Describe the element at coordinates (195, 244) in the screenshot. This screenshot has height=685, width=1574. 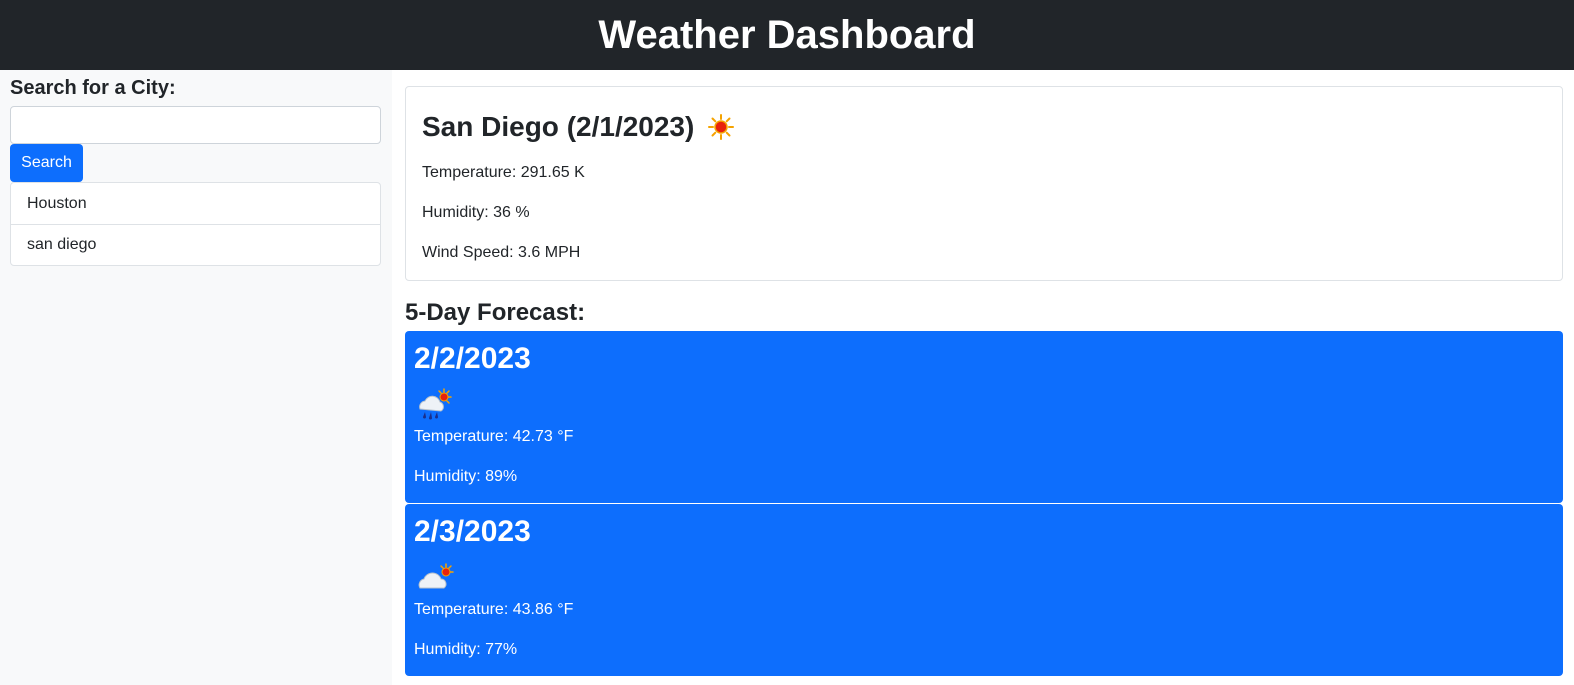
I see `history-item-san-diego: san diego` at that location.